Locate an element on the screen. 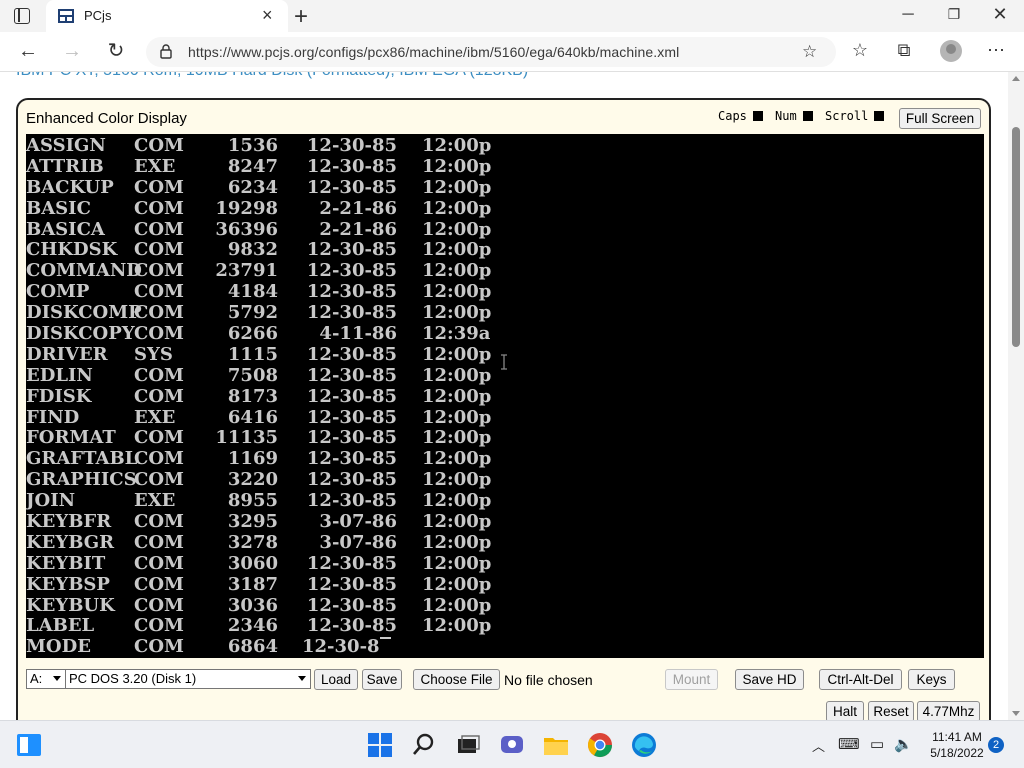 This screenshot has height=768, width=1024. minimize-icon: ─ is located at coordinates (908, 15).